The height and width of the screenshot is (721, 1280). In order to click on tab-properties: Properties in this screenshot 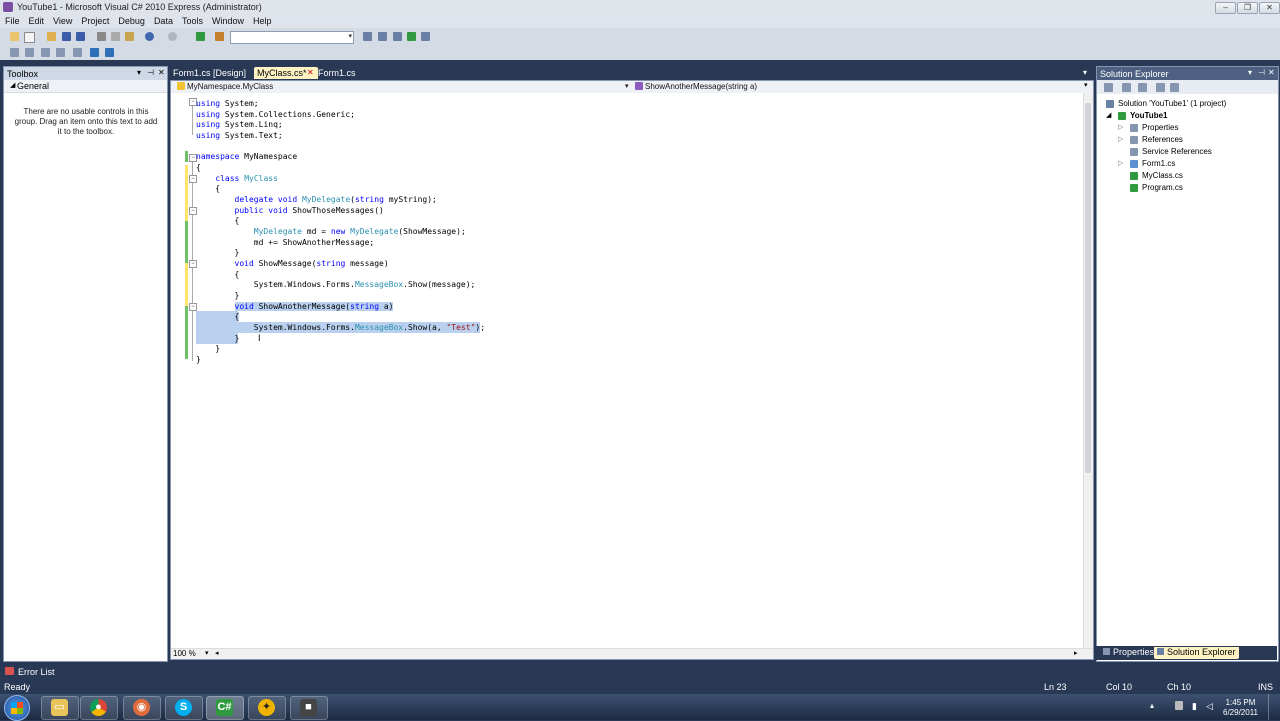, I will do `click(1128, 653)`.